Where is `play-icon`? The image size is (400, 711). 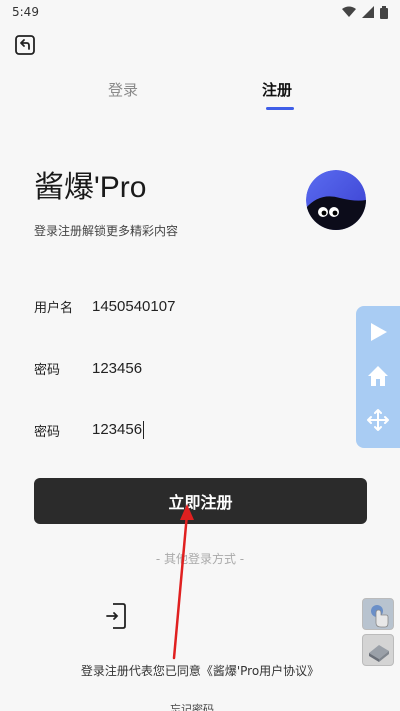
play-icon is located at coordinates (379, 332).